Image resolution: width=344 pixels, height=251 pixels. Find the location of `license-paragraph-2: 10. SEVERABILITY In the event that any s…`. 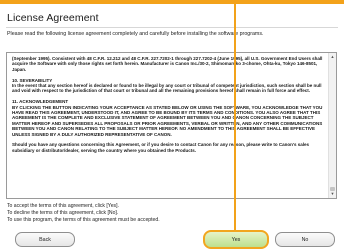

license-paragraph-2: 10. SEVERABILITY In the event that any s… is located at coordinates (167, 85).